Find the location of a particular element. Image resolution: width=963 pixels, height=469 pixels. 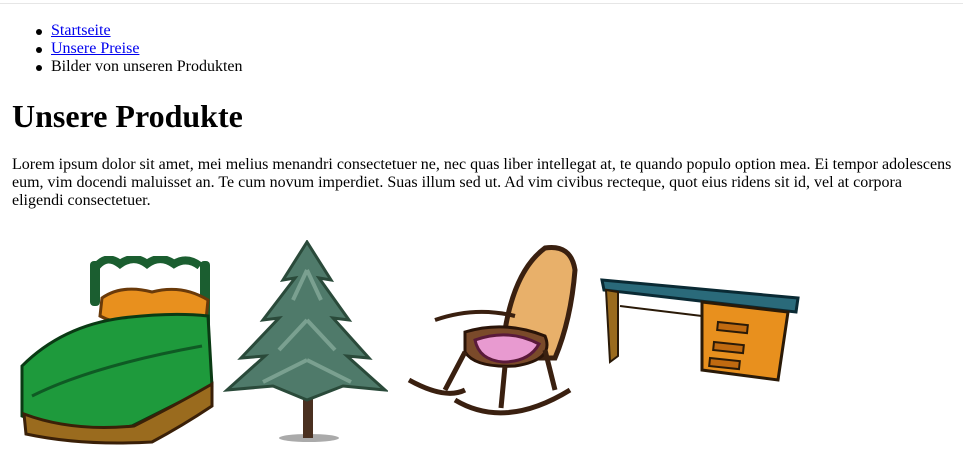

product-tree is located at coordinates (305, 342).